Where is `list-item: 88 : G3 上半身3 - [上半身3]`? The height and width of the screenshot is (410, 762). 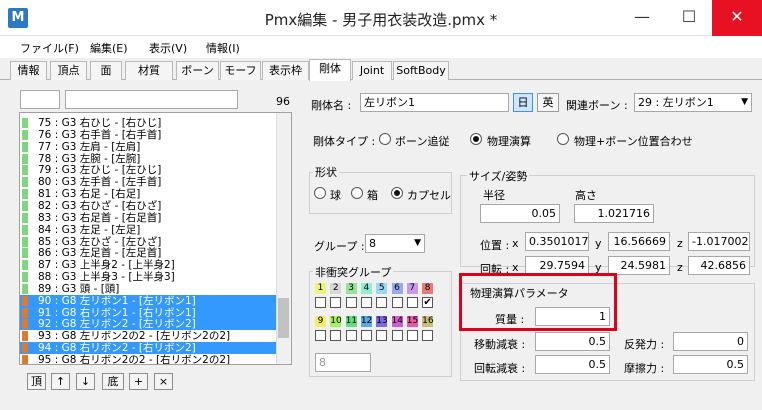 list-item: 88 : G3 上半身3 - [上半身3] is located at coordinates (155, 277).